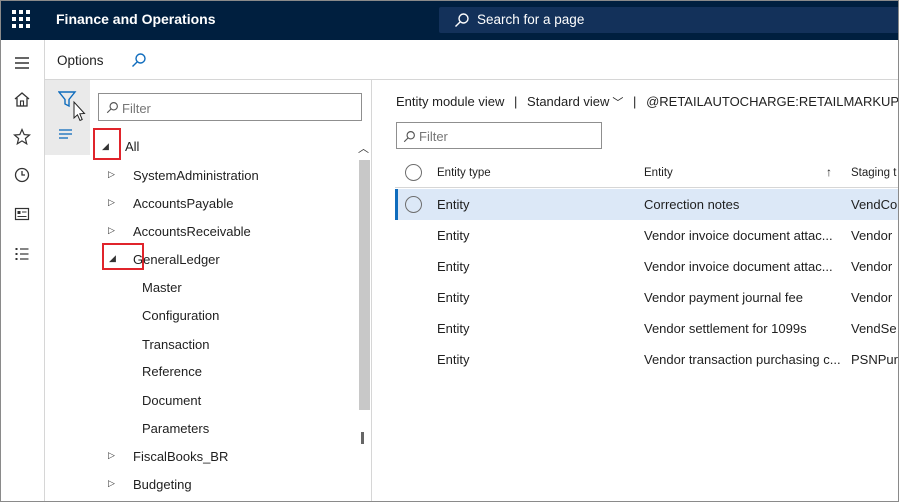  I want to click on tree-child: Configuration, so click(180, 315).